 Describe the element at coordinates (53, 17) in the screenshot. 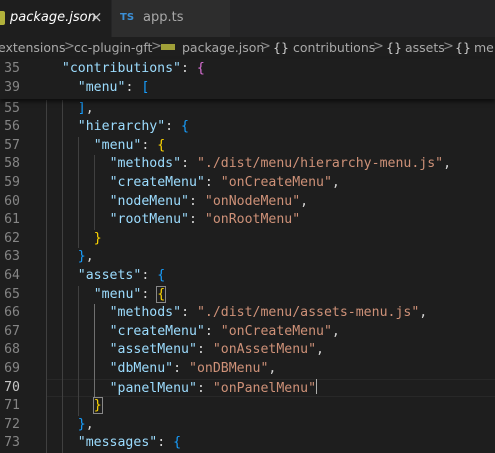

I see `tab-label: package.json` at that location.